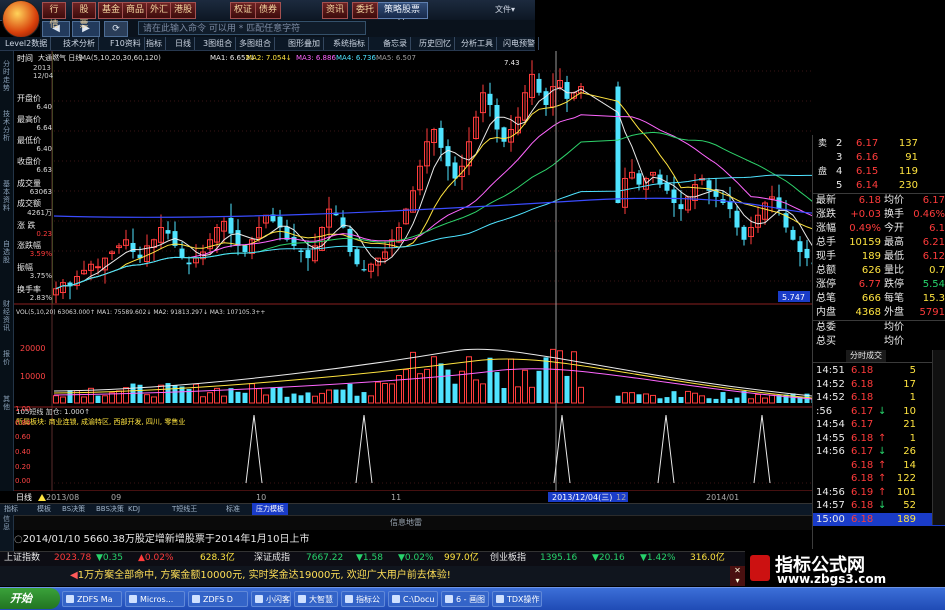 The image size is (945, 610). I want to click on menu-item-4: 日线, so click(183, 43).